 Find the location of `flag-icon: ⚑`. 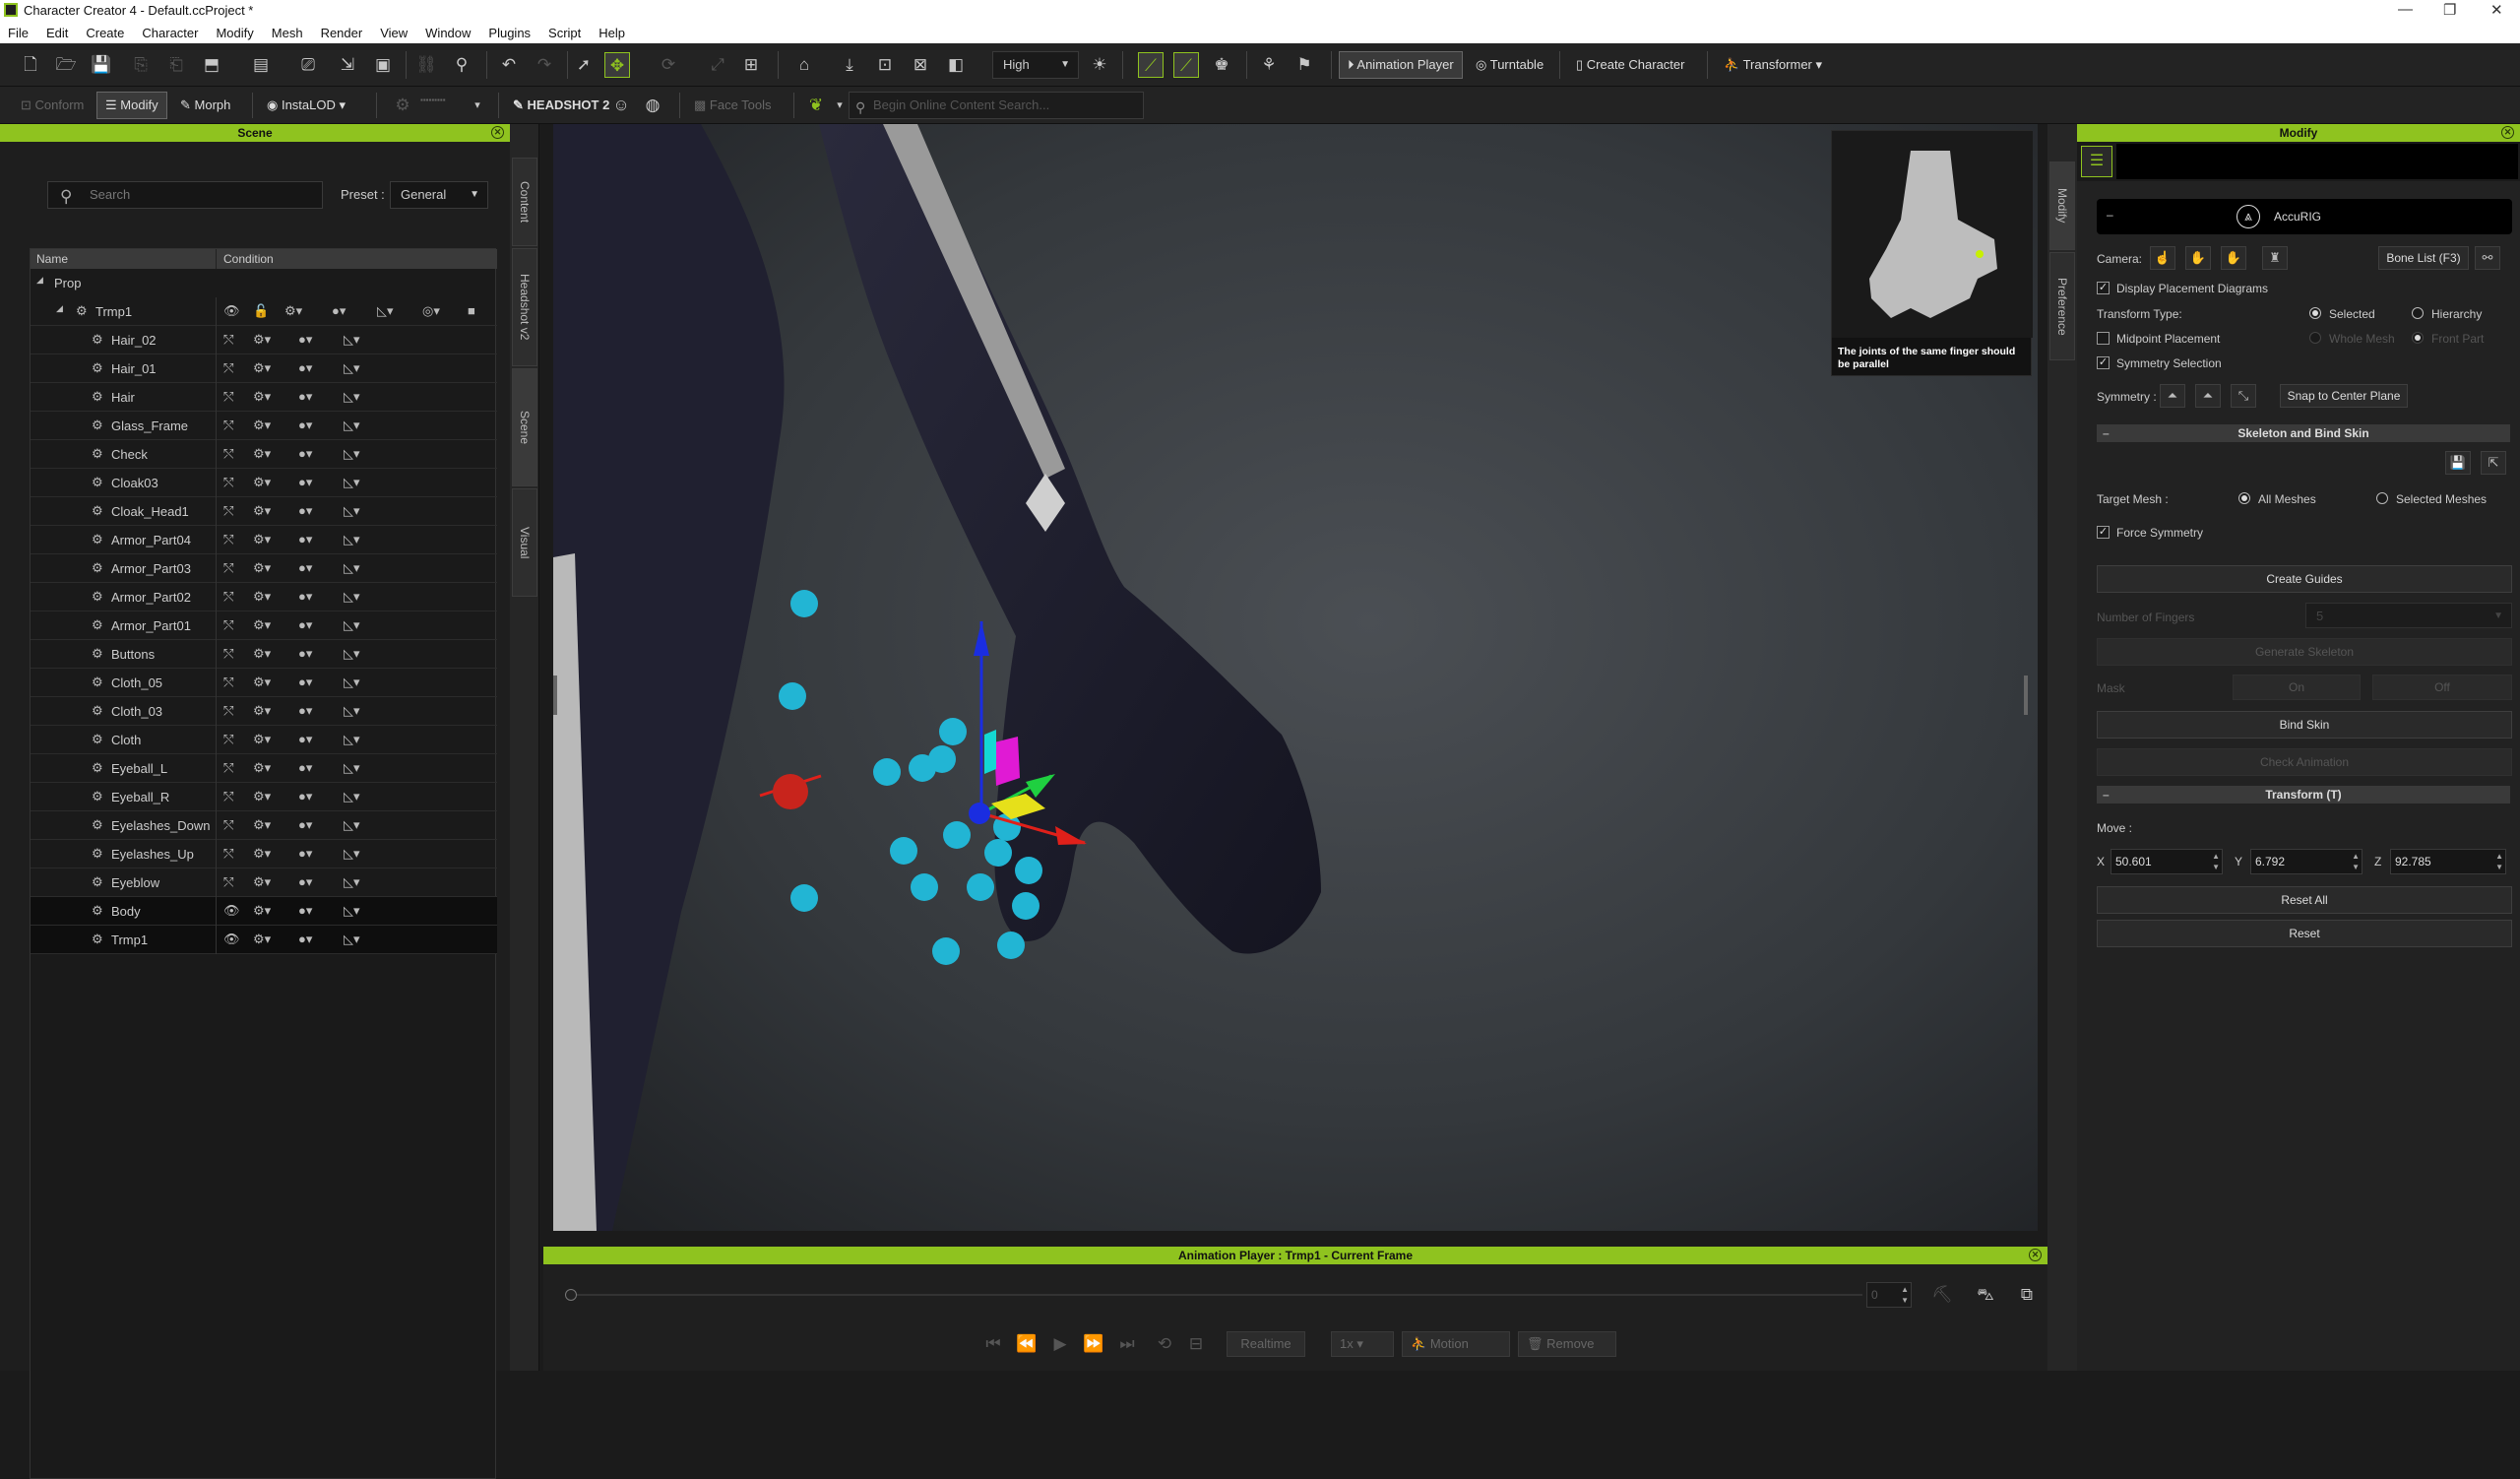

flag-icon: ⚑ is located at coordinates (1304, 65).